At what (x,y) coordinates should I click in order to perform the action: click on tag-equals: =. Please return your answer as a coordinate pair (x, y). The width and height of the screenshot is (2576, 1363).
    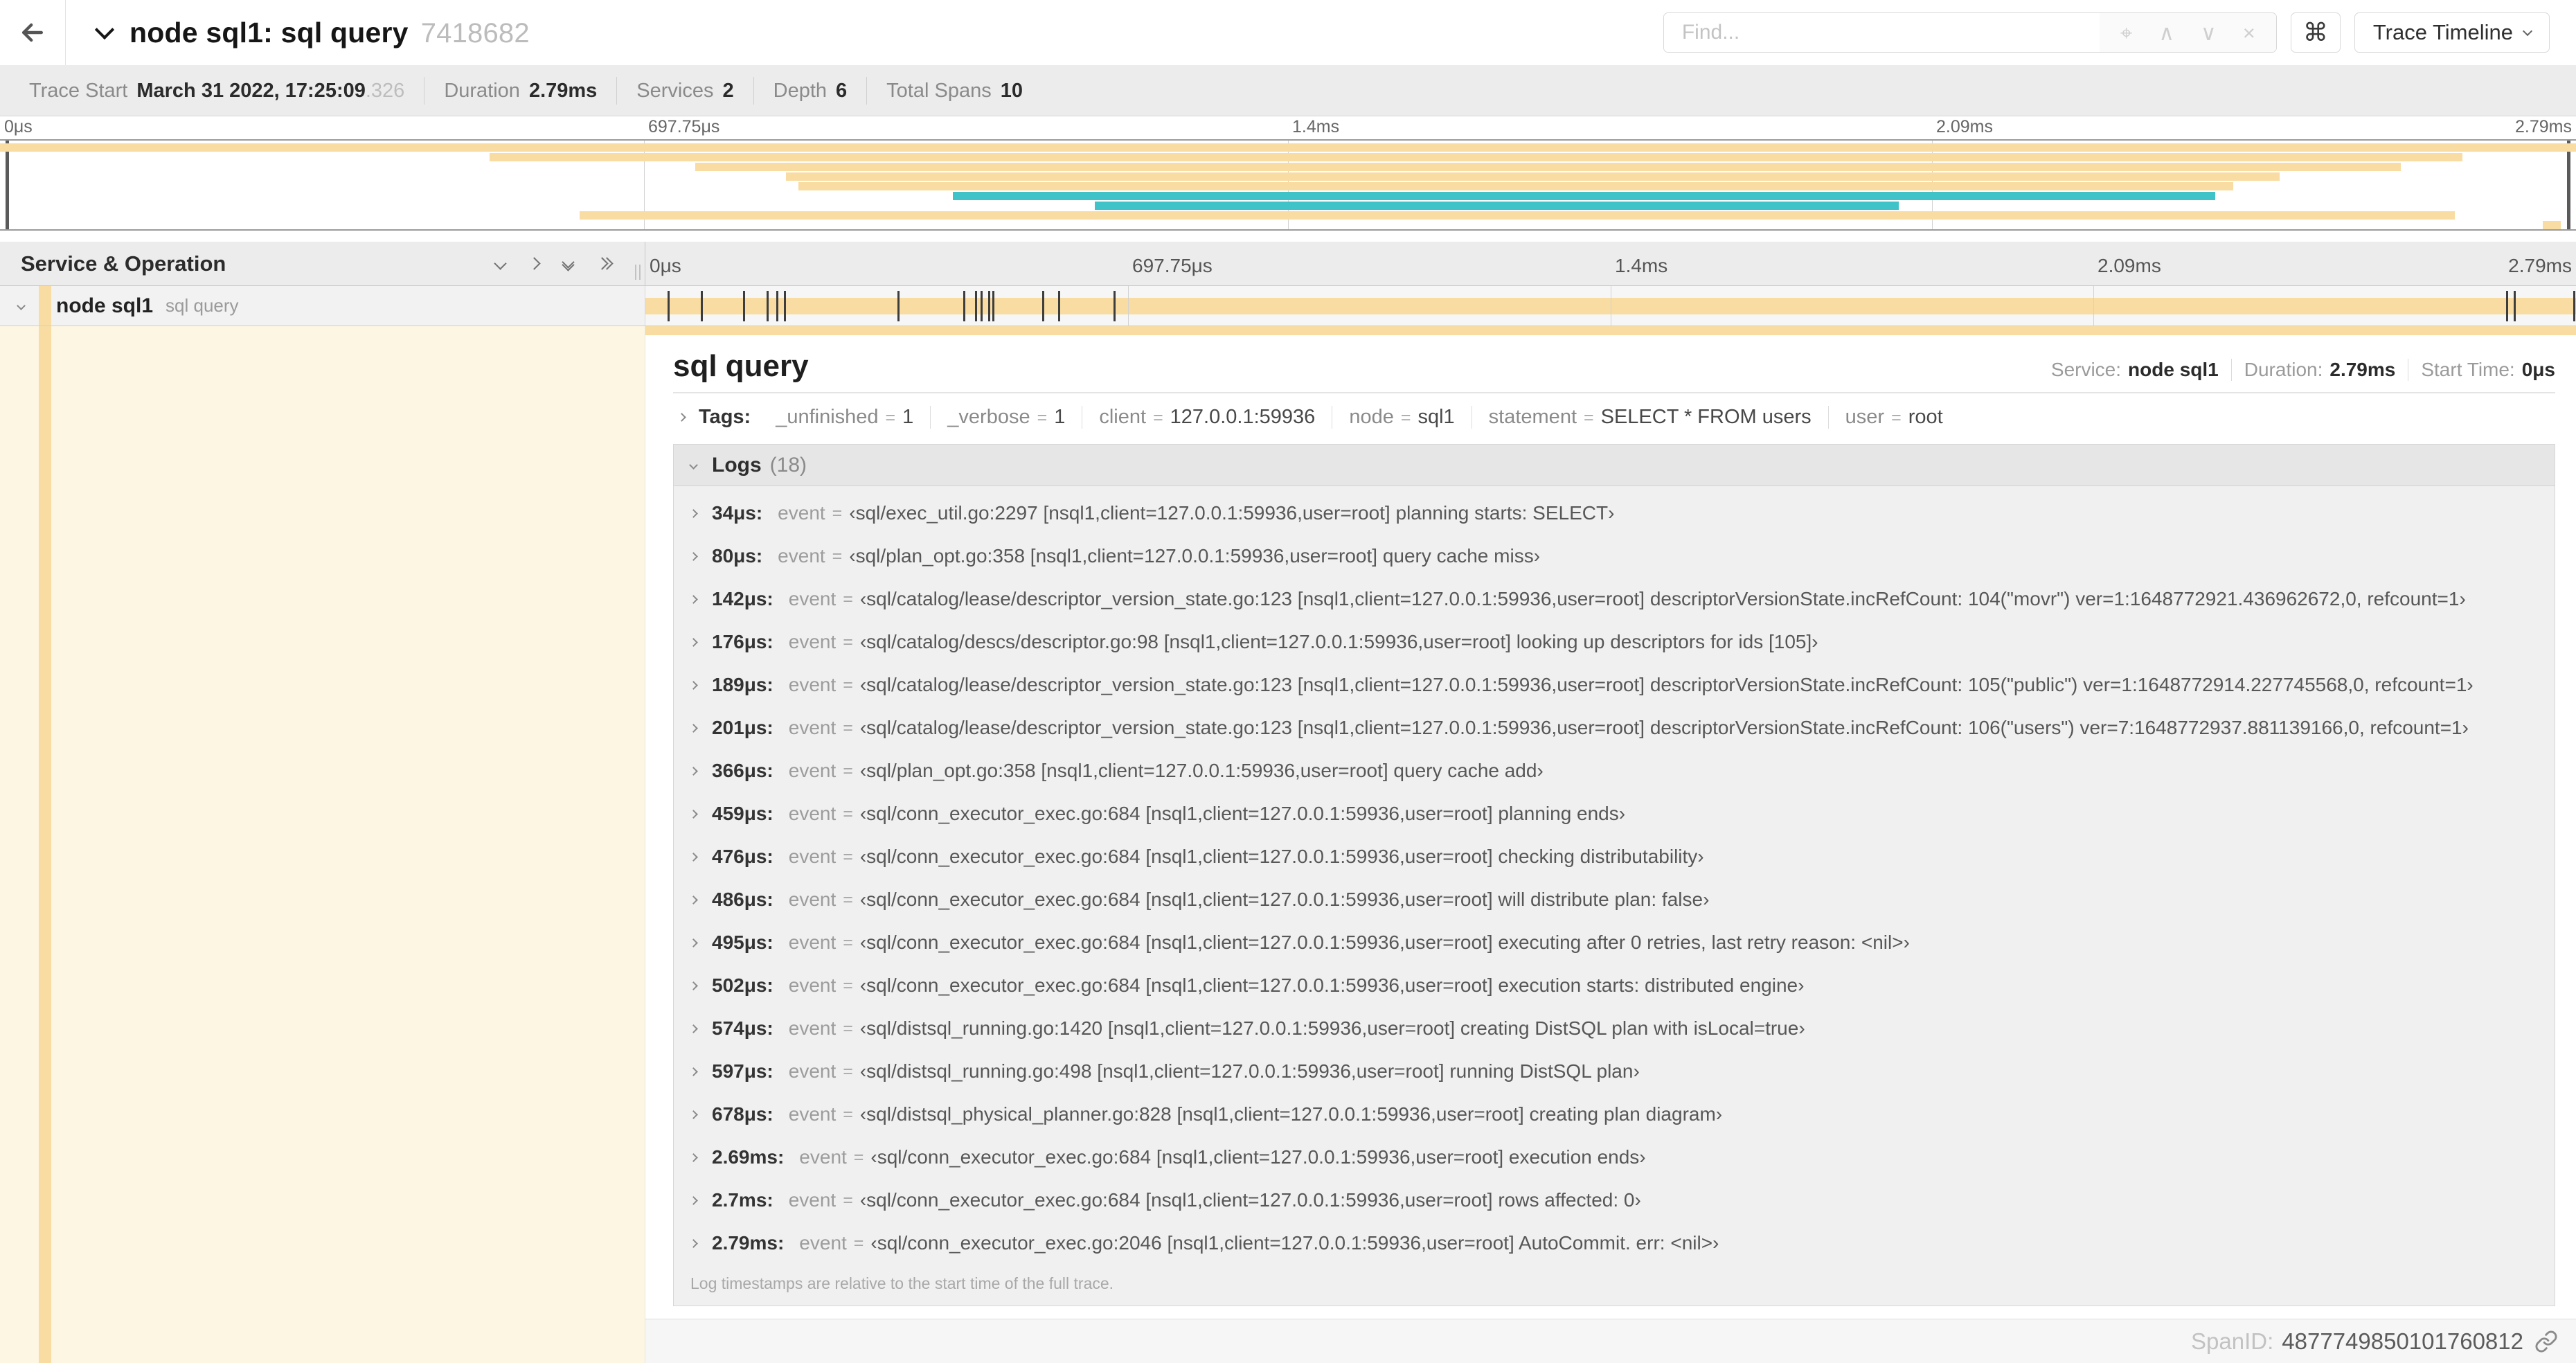
    Looking at the image, I should click on (1158, 418).